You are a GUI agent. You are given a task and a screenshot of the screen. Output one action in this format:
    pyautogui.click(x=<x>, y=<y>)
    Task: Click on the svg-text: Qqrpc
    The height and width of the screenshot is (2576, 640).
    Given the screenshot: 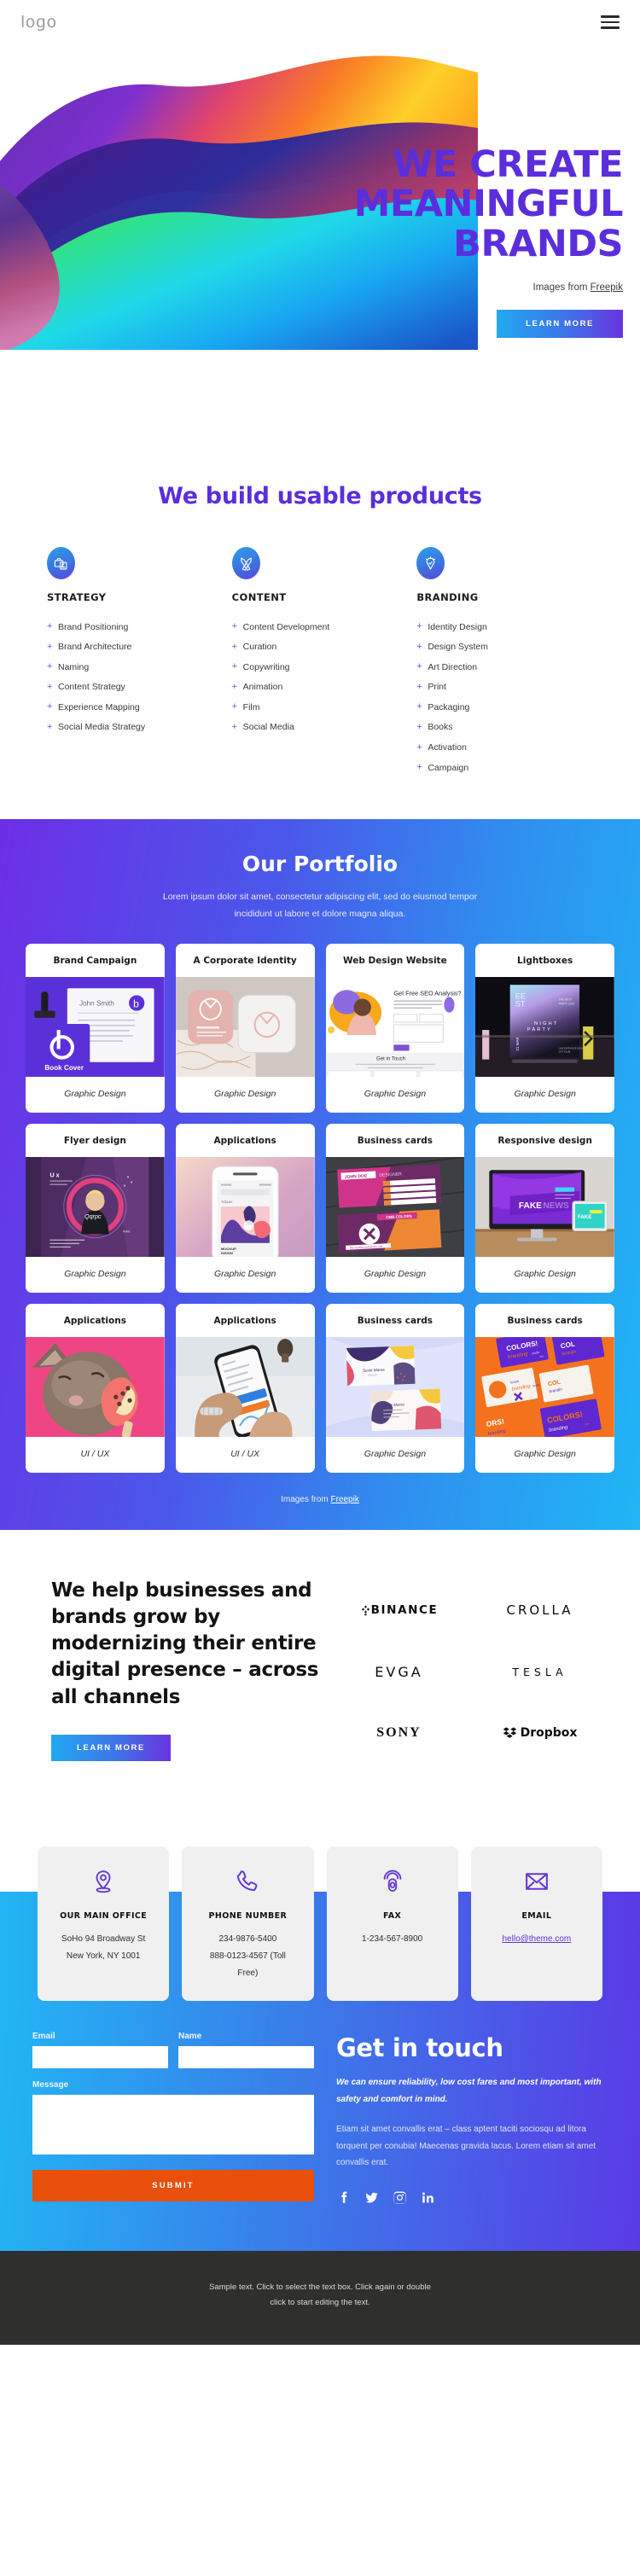 What is the action you would take?
    pyautogui.click(x=93, y=1217)
    